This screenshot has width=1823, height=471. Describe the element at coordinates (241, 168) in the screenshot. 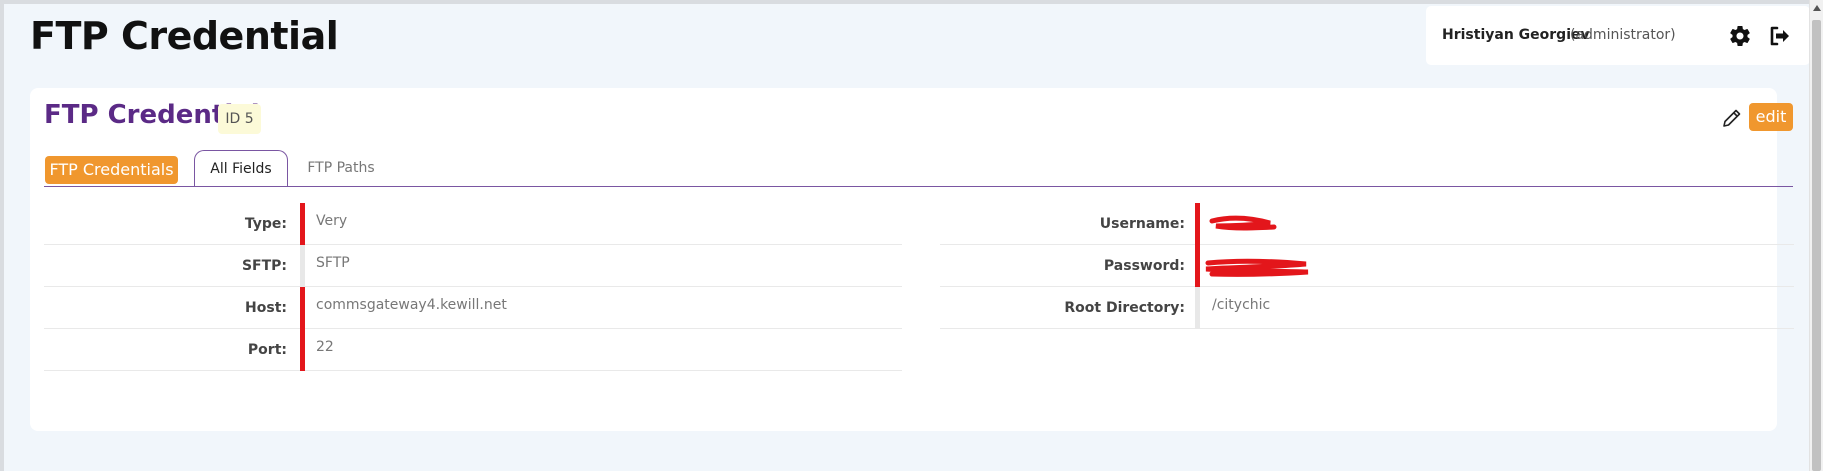

I see `tab-all-fields: All Fields` at that location.